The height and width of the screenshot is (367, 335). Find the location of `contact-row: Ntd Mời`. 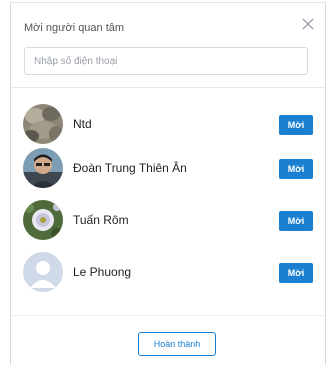

contact-row: Ntd Mời is located at coordinates (168, 124).